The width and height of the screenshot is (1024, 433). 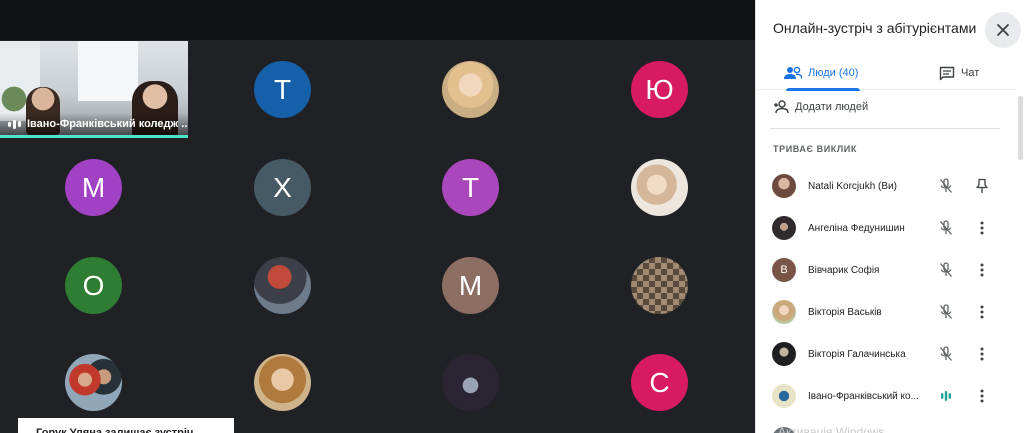 I want to click on participant-avatar-tile: Ю, so click(x=659, y=89).